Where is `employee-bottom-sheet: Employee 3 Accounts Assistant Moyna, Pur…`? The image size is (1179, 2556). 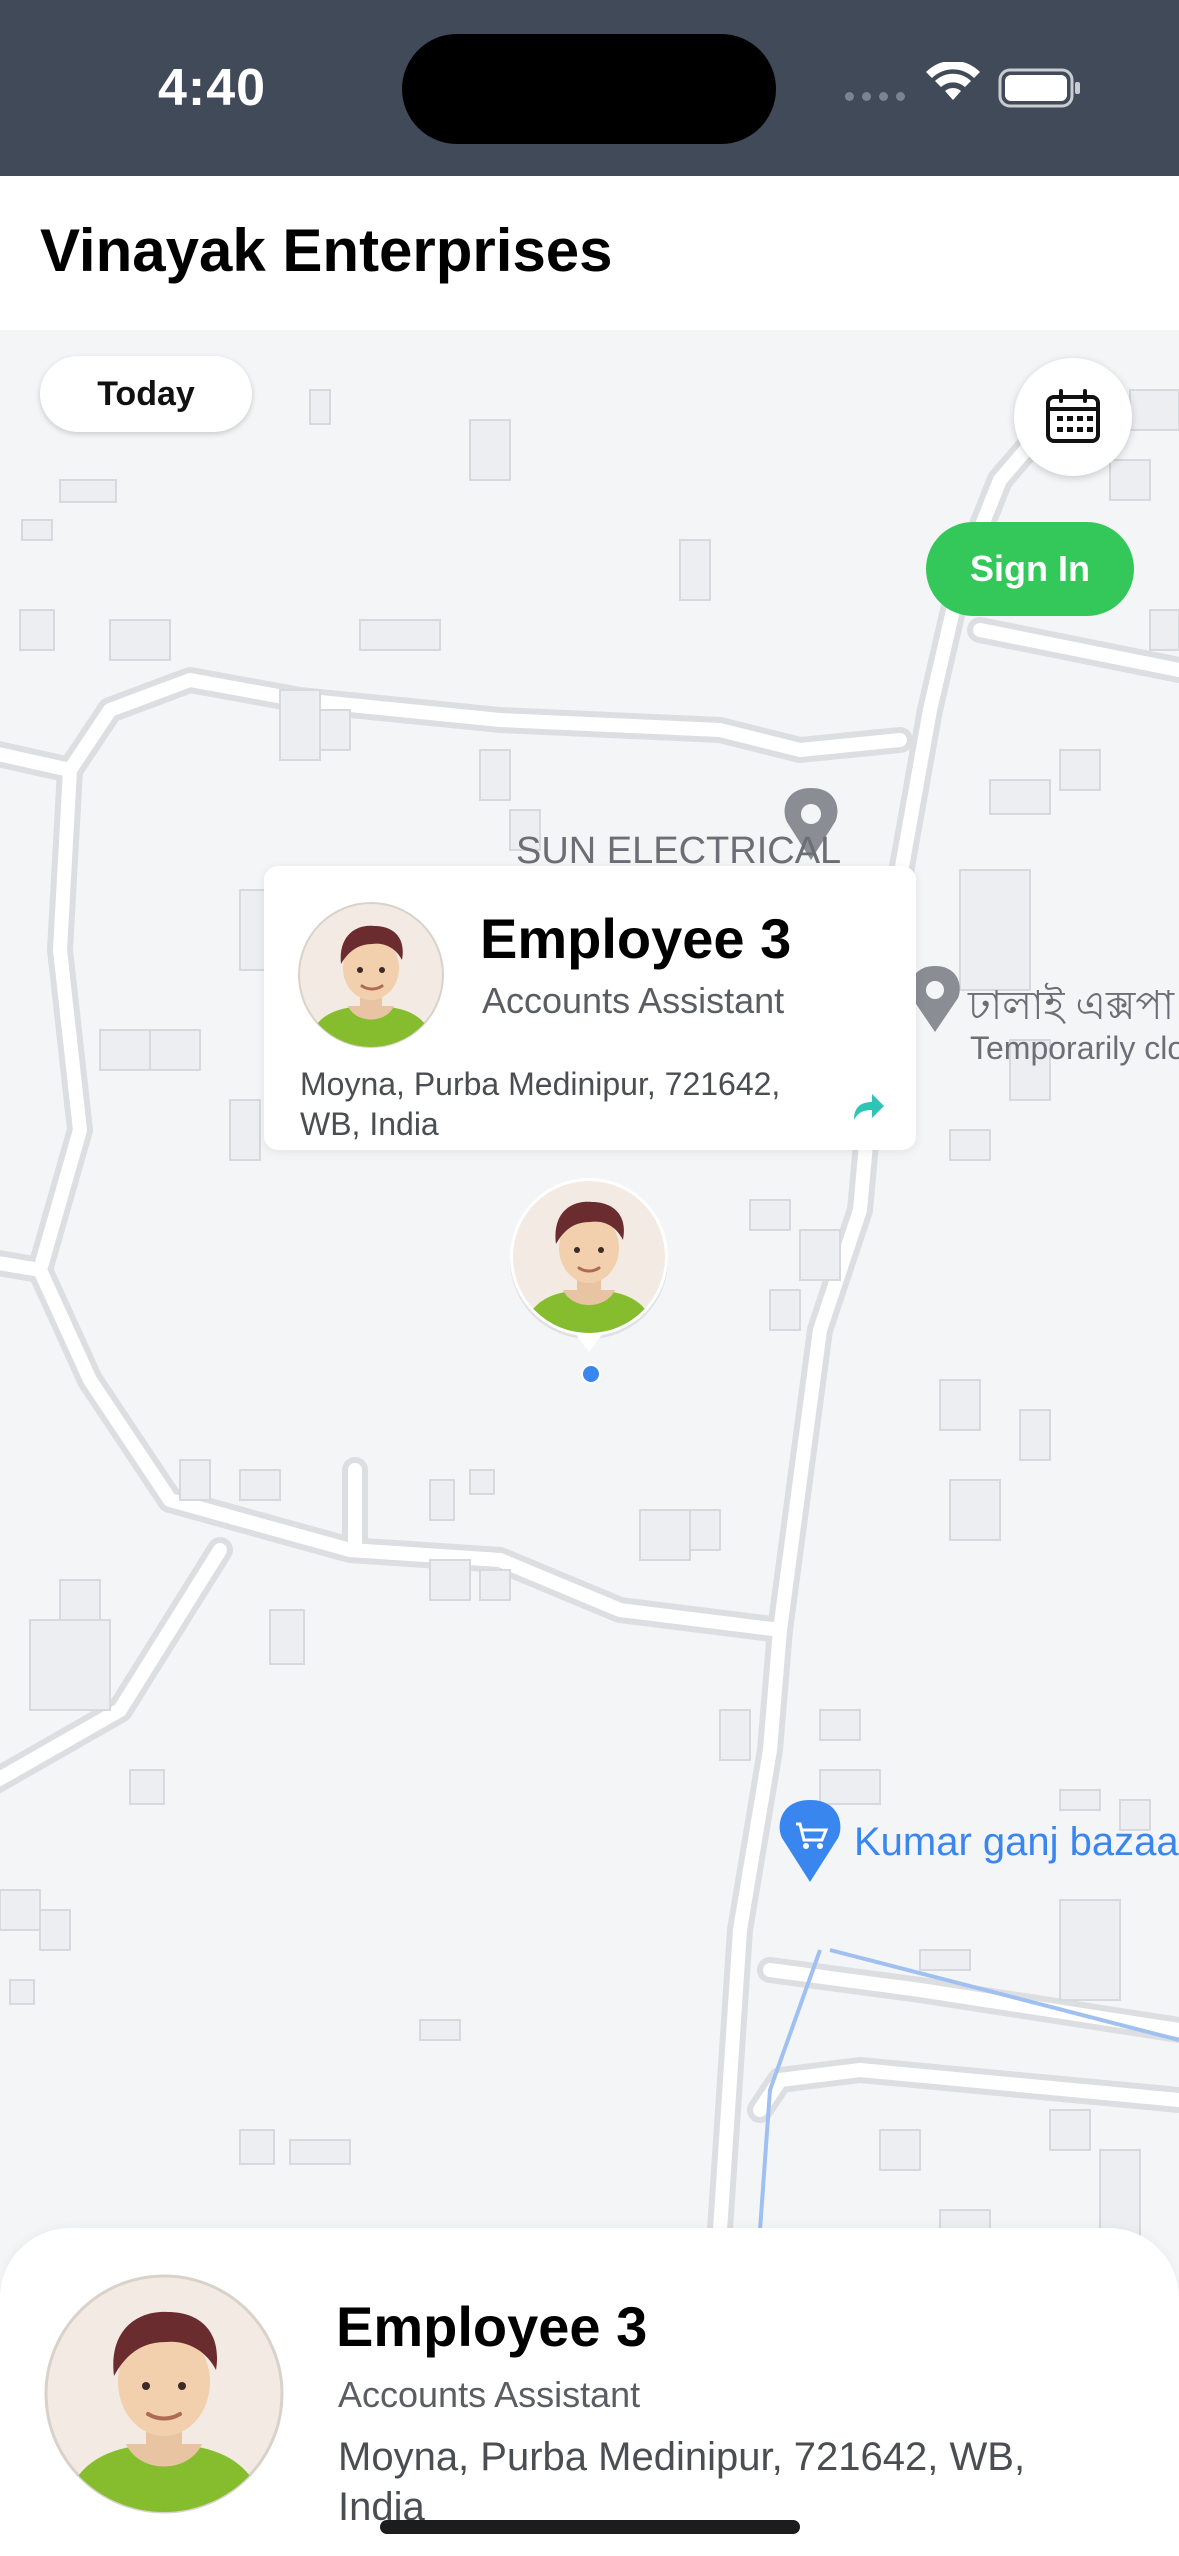 employee-bottom-sheet: Employee 3 Accounts Assistant Moyna, Pur… is located at coordinates (589, 2392).